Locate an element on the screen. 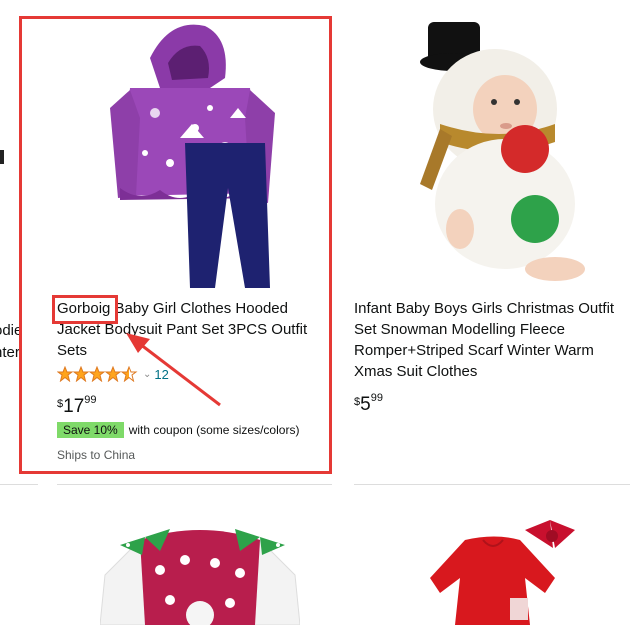  product-image-outfit is located at coordinates (190, 155).